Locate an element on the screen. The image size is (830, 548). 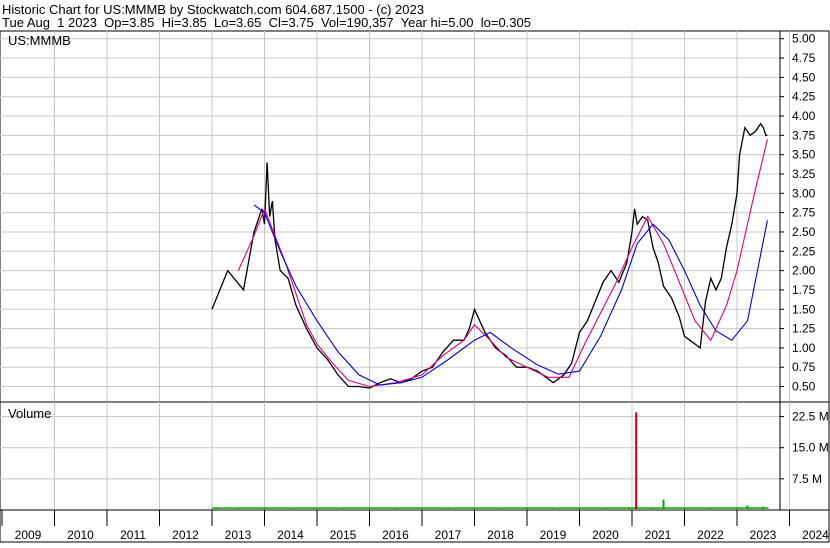
year-label: 2014 is located at coordinates (290, 535).